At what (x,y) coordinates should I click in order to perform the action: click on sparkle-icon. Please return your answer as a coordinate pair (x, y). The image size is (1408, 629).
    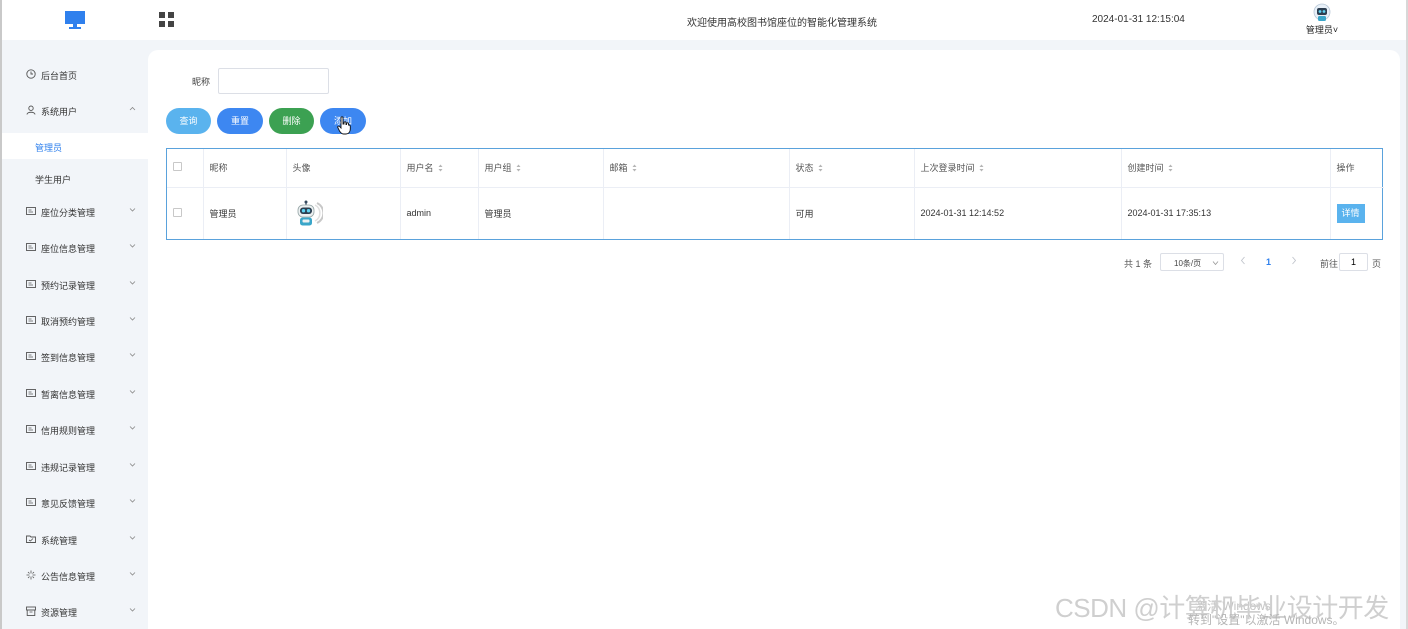
    Looking at the image, I should click on (31, 575).